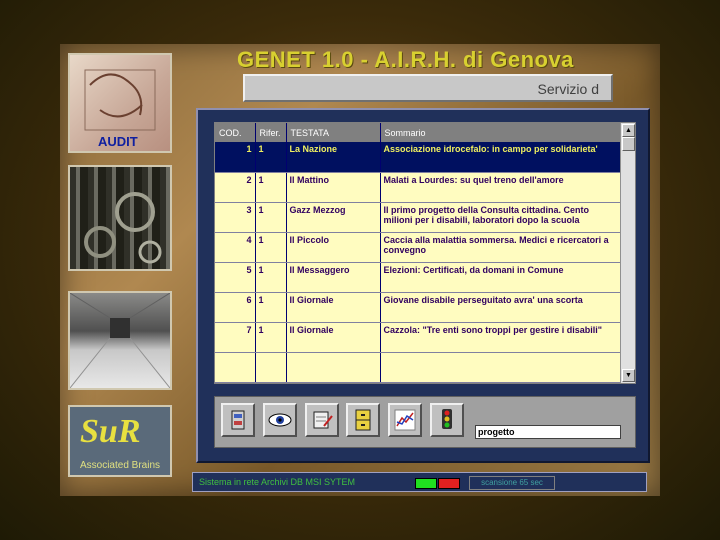 This screenshot has height=540, width=720. What do you see at coordinates (235, 307) in the screenshot?
I see `cell-cod: 6` at bounding box center [235, 307].